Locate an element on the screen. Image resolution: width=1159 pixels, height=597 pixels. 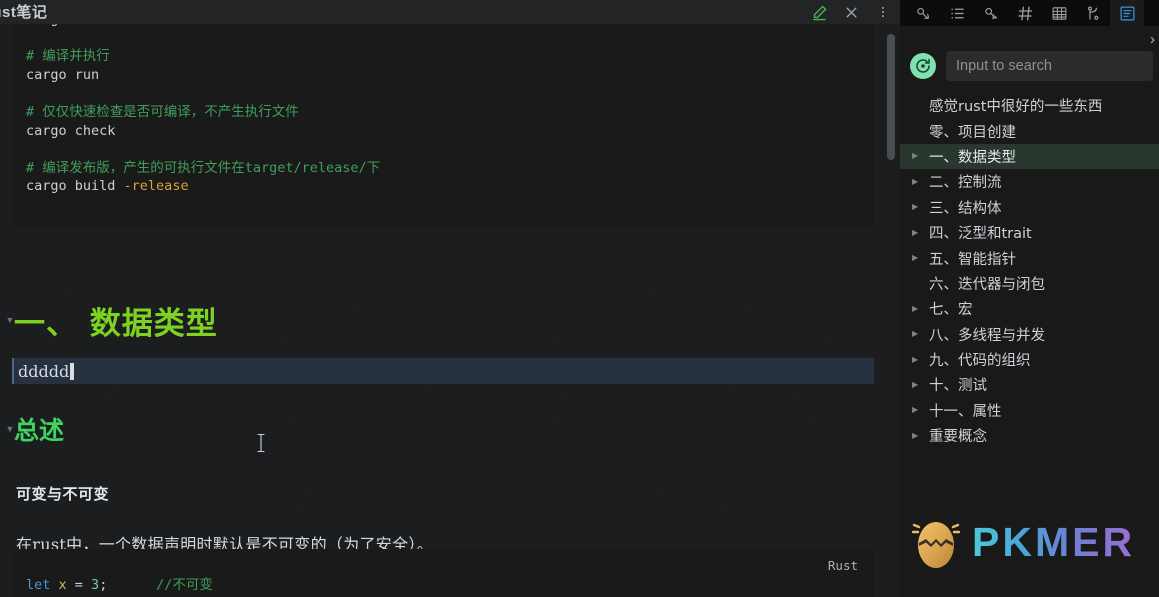
pkmer-egg-logo-icon is located at coordinates (936, 545).